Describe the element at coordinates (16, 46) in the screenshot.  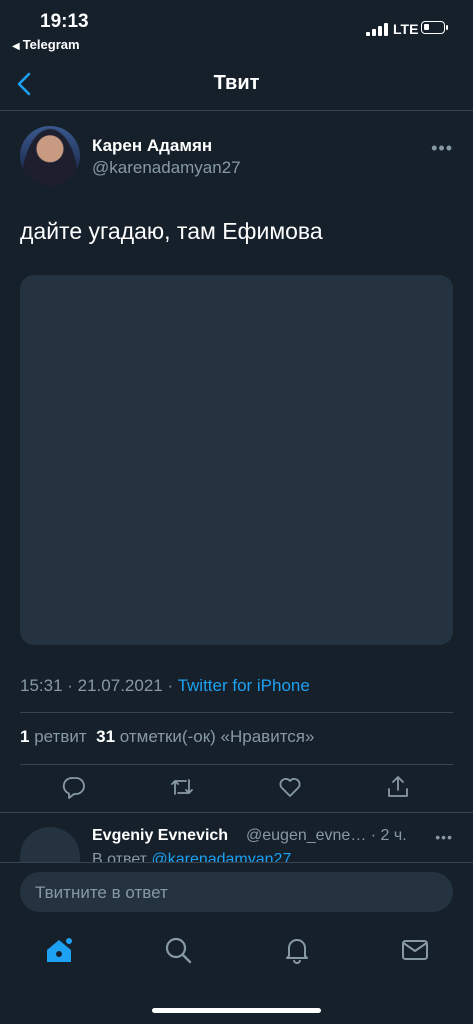
I see `back-triangle-icon: ◀` at that location.